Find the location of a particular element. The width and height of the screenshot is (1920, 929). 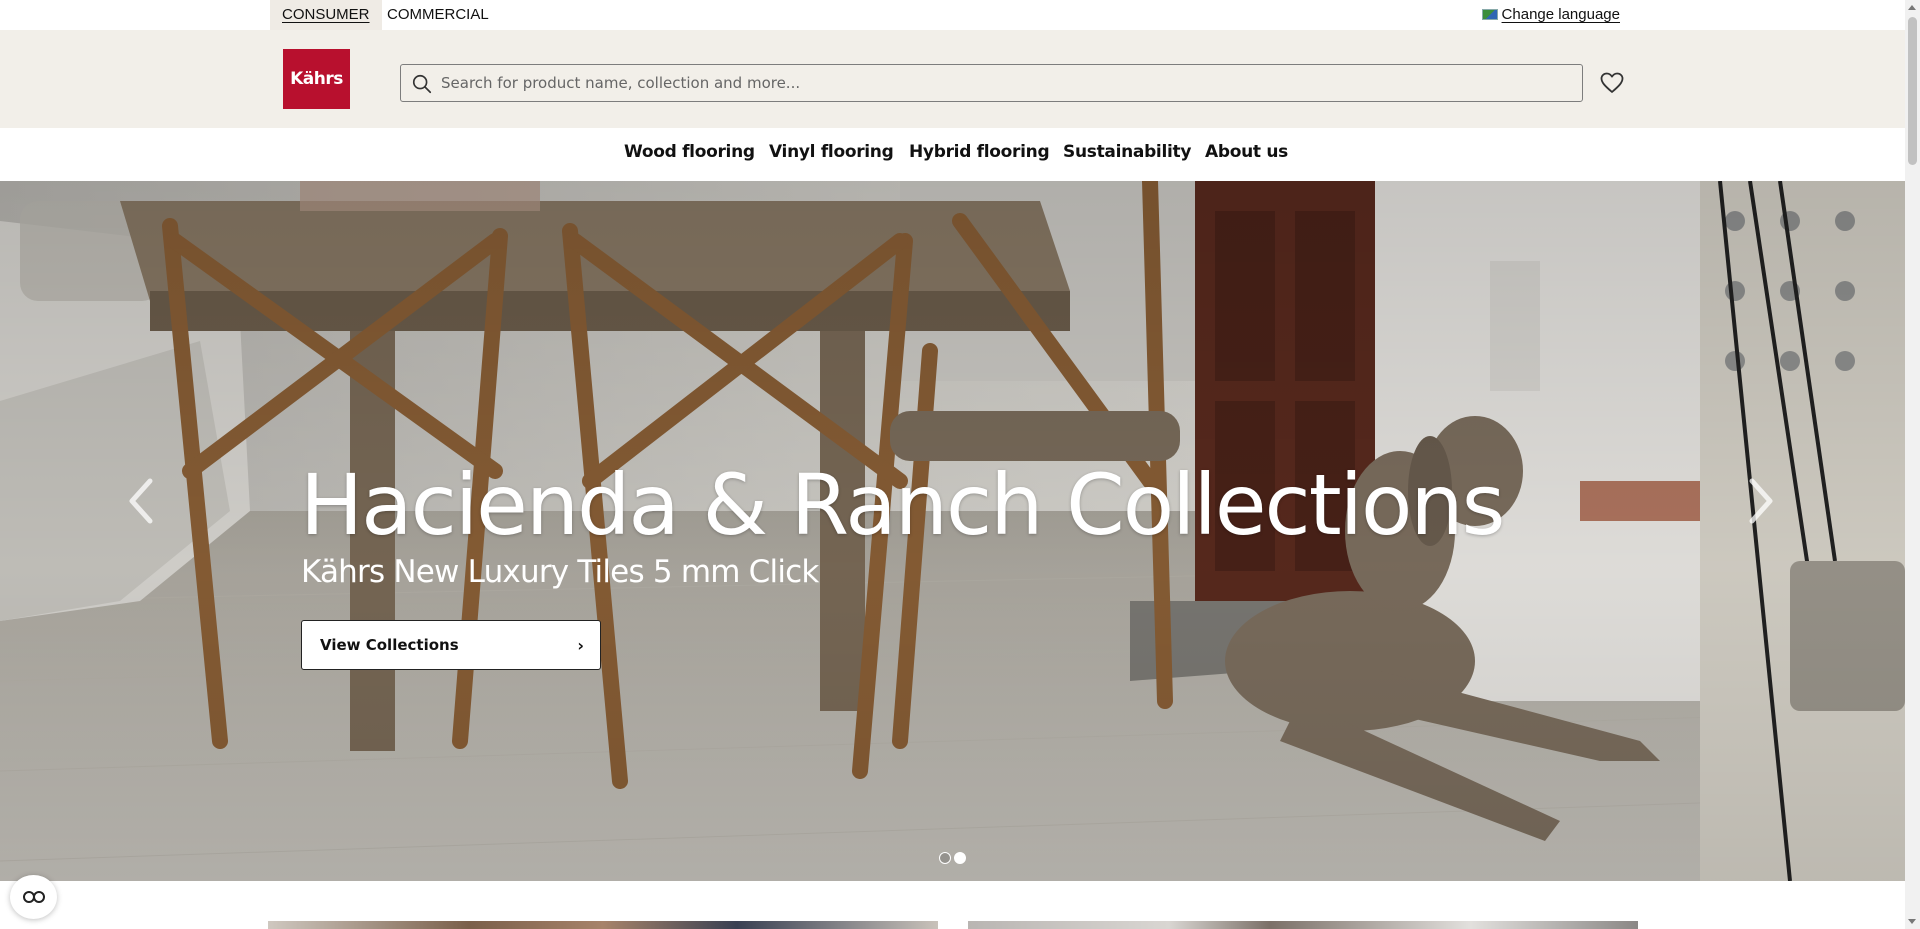

change-language-link: Change language is located at coordinates (1550, 14).